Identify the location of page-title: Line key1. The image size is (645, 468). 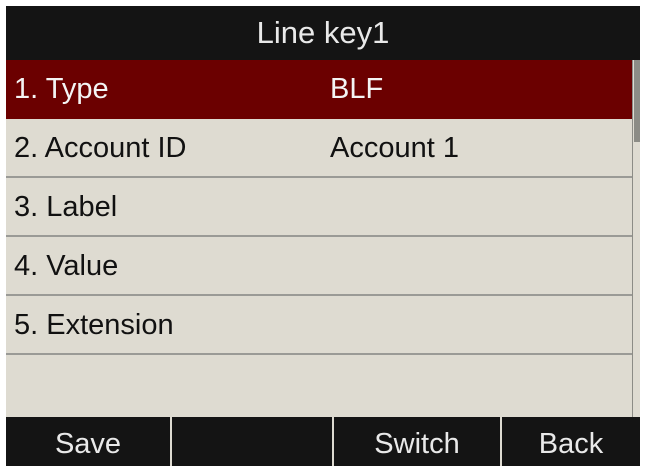
(323, 33).